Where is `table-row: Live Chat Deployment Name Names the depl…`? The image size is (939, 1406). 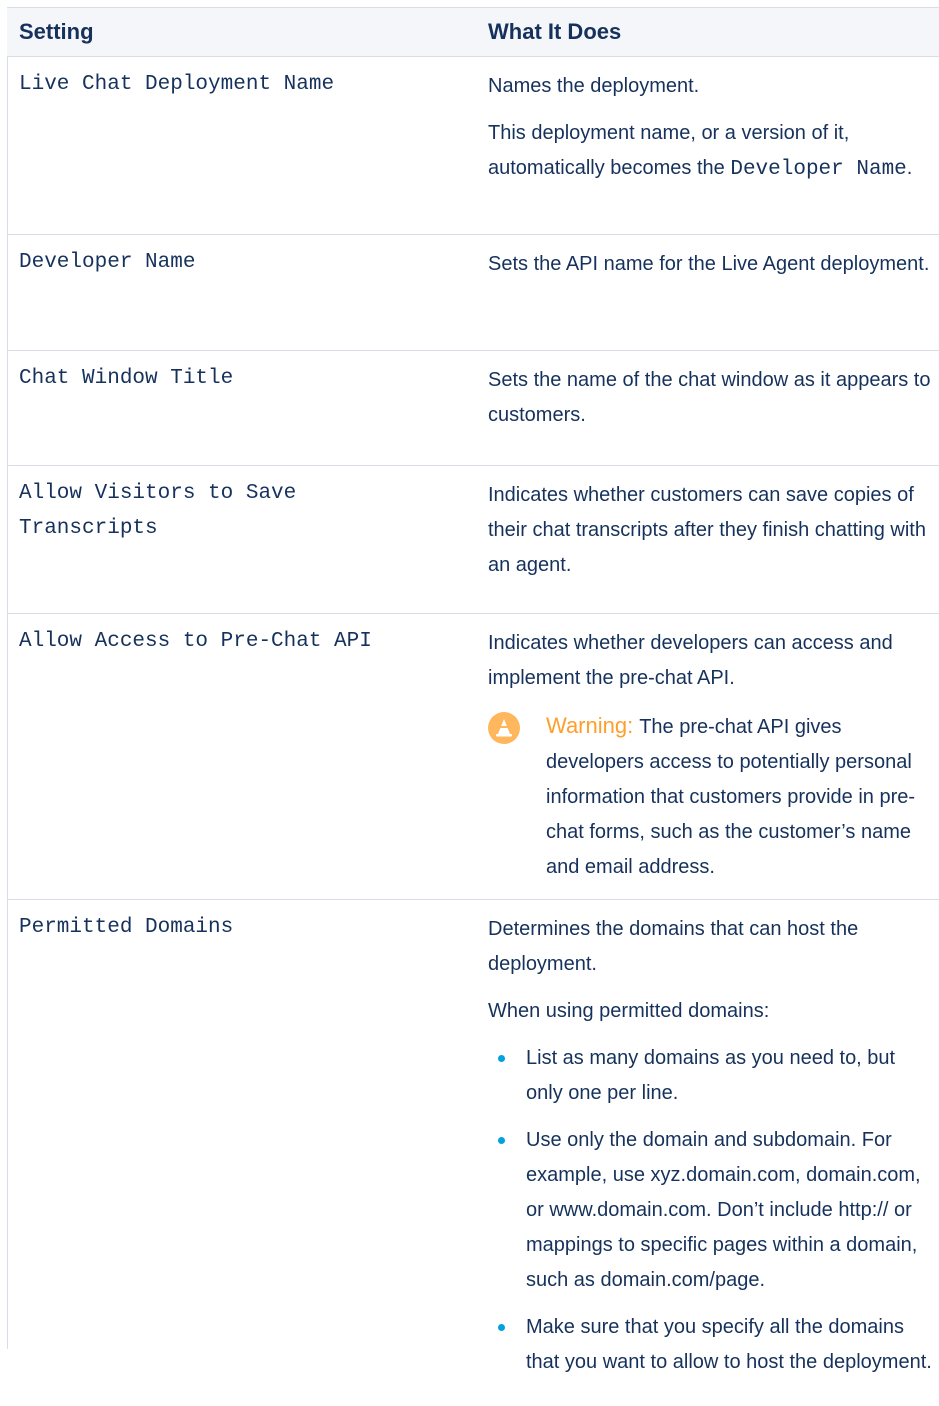 table-row: Live Chat Deployment Name Names the depl… is located at coordinates (473, 146).